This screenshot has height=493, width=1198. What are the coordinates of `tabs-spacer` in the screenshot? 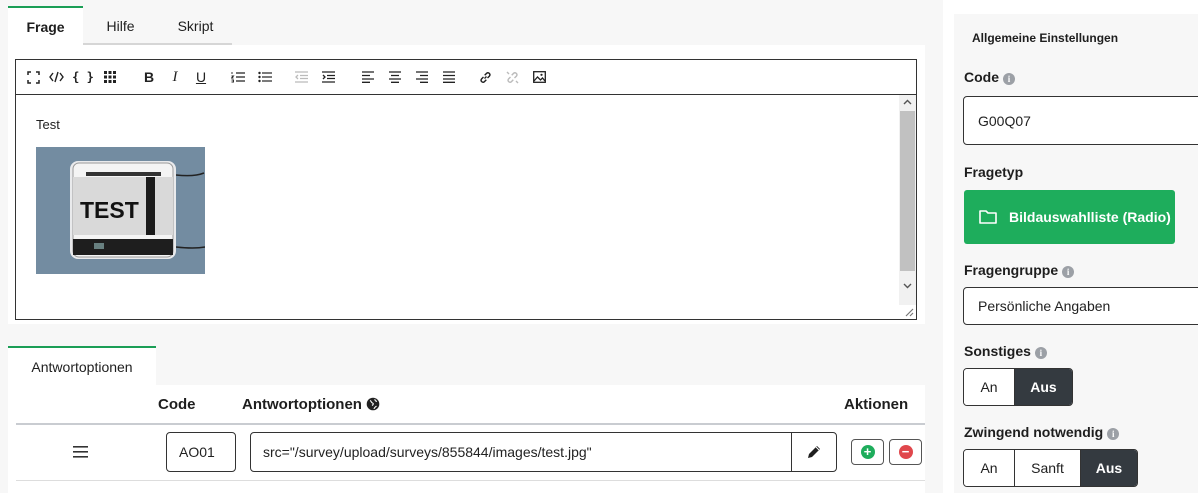 It's located at (578, 25).